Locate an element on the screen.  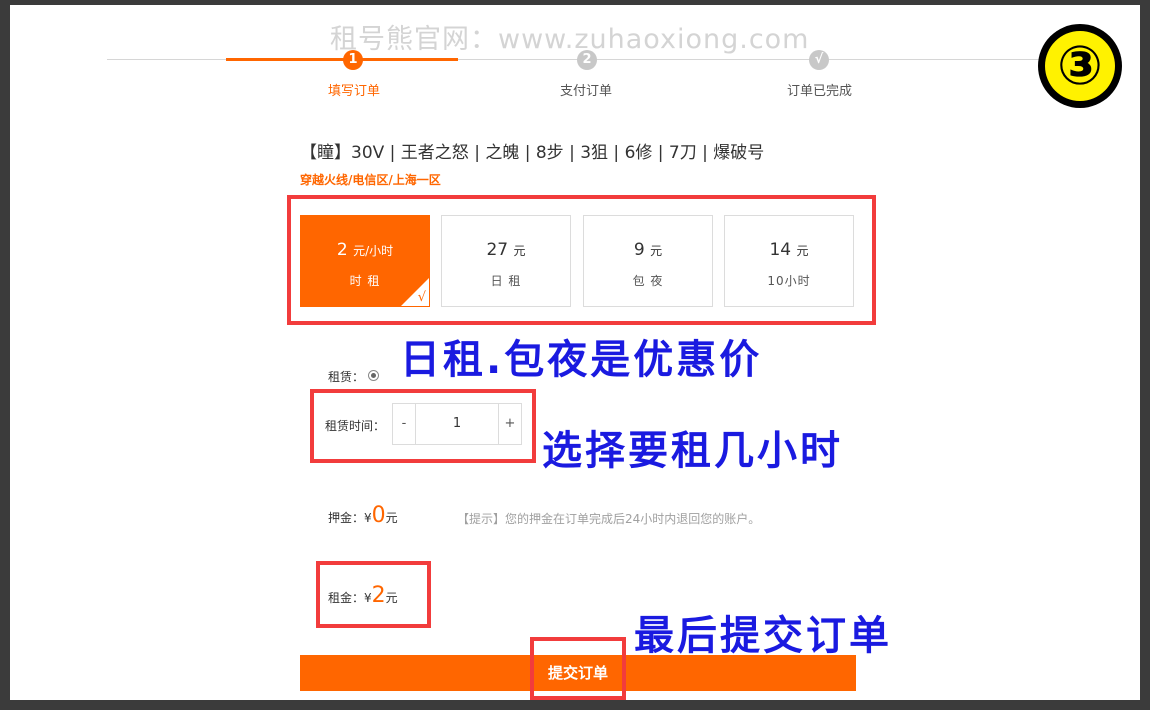
annotation-box-rent is located at coordinates (373, 594).